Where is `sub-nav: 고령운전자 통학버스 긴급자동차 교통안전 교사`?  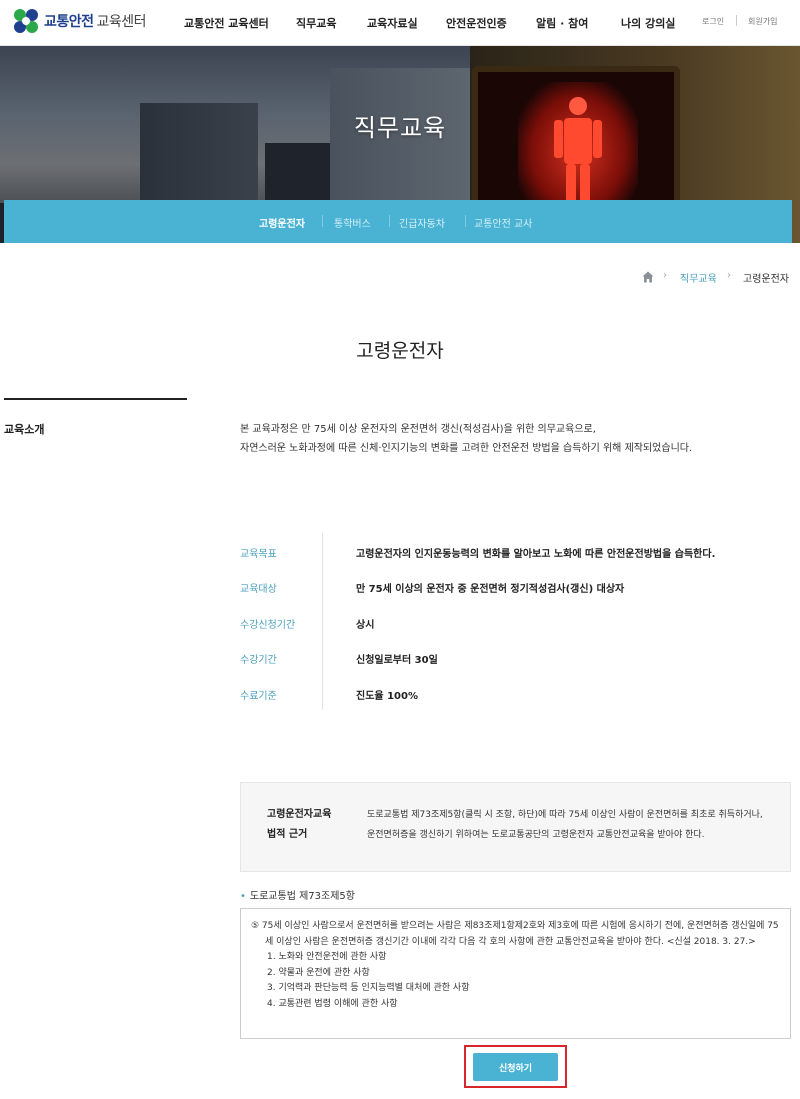
sub-nav: 고령운전자 통학버스 긴급자동차 교통안전 교사 is located at coordinates (398, 221).